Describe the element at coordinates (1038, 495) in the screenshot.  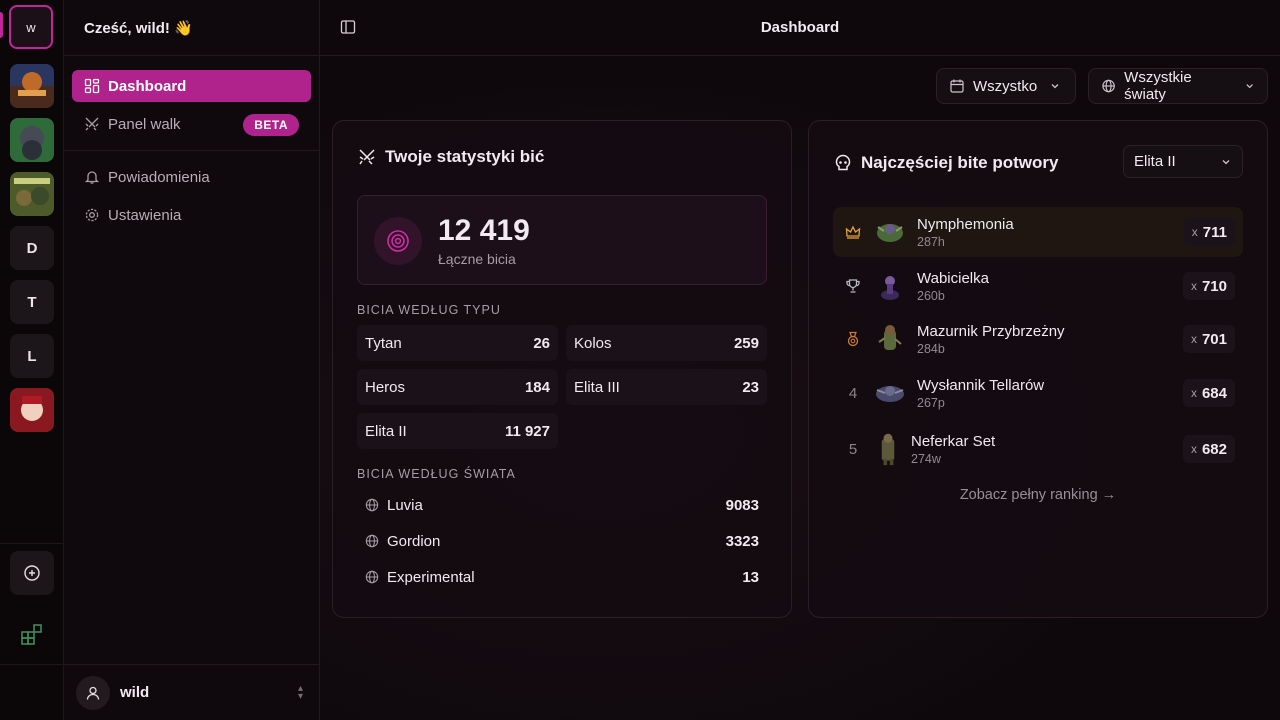
I see `see-full-ranking-link: Zobacz pełny ranking →` at that location.